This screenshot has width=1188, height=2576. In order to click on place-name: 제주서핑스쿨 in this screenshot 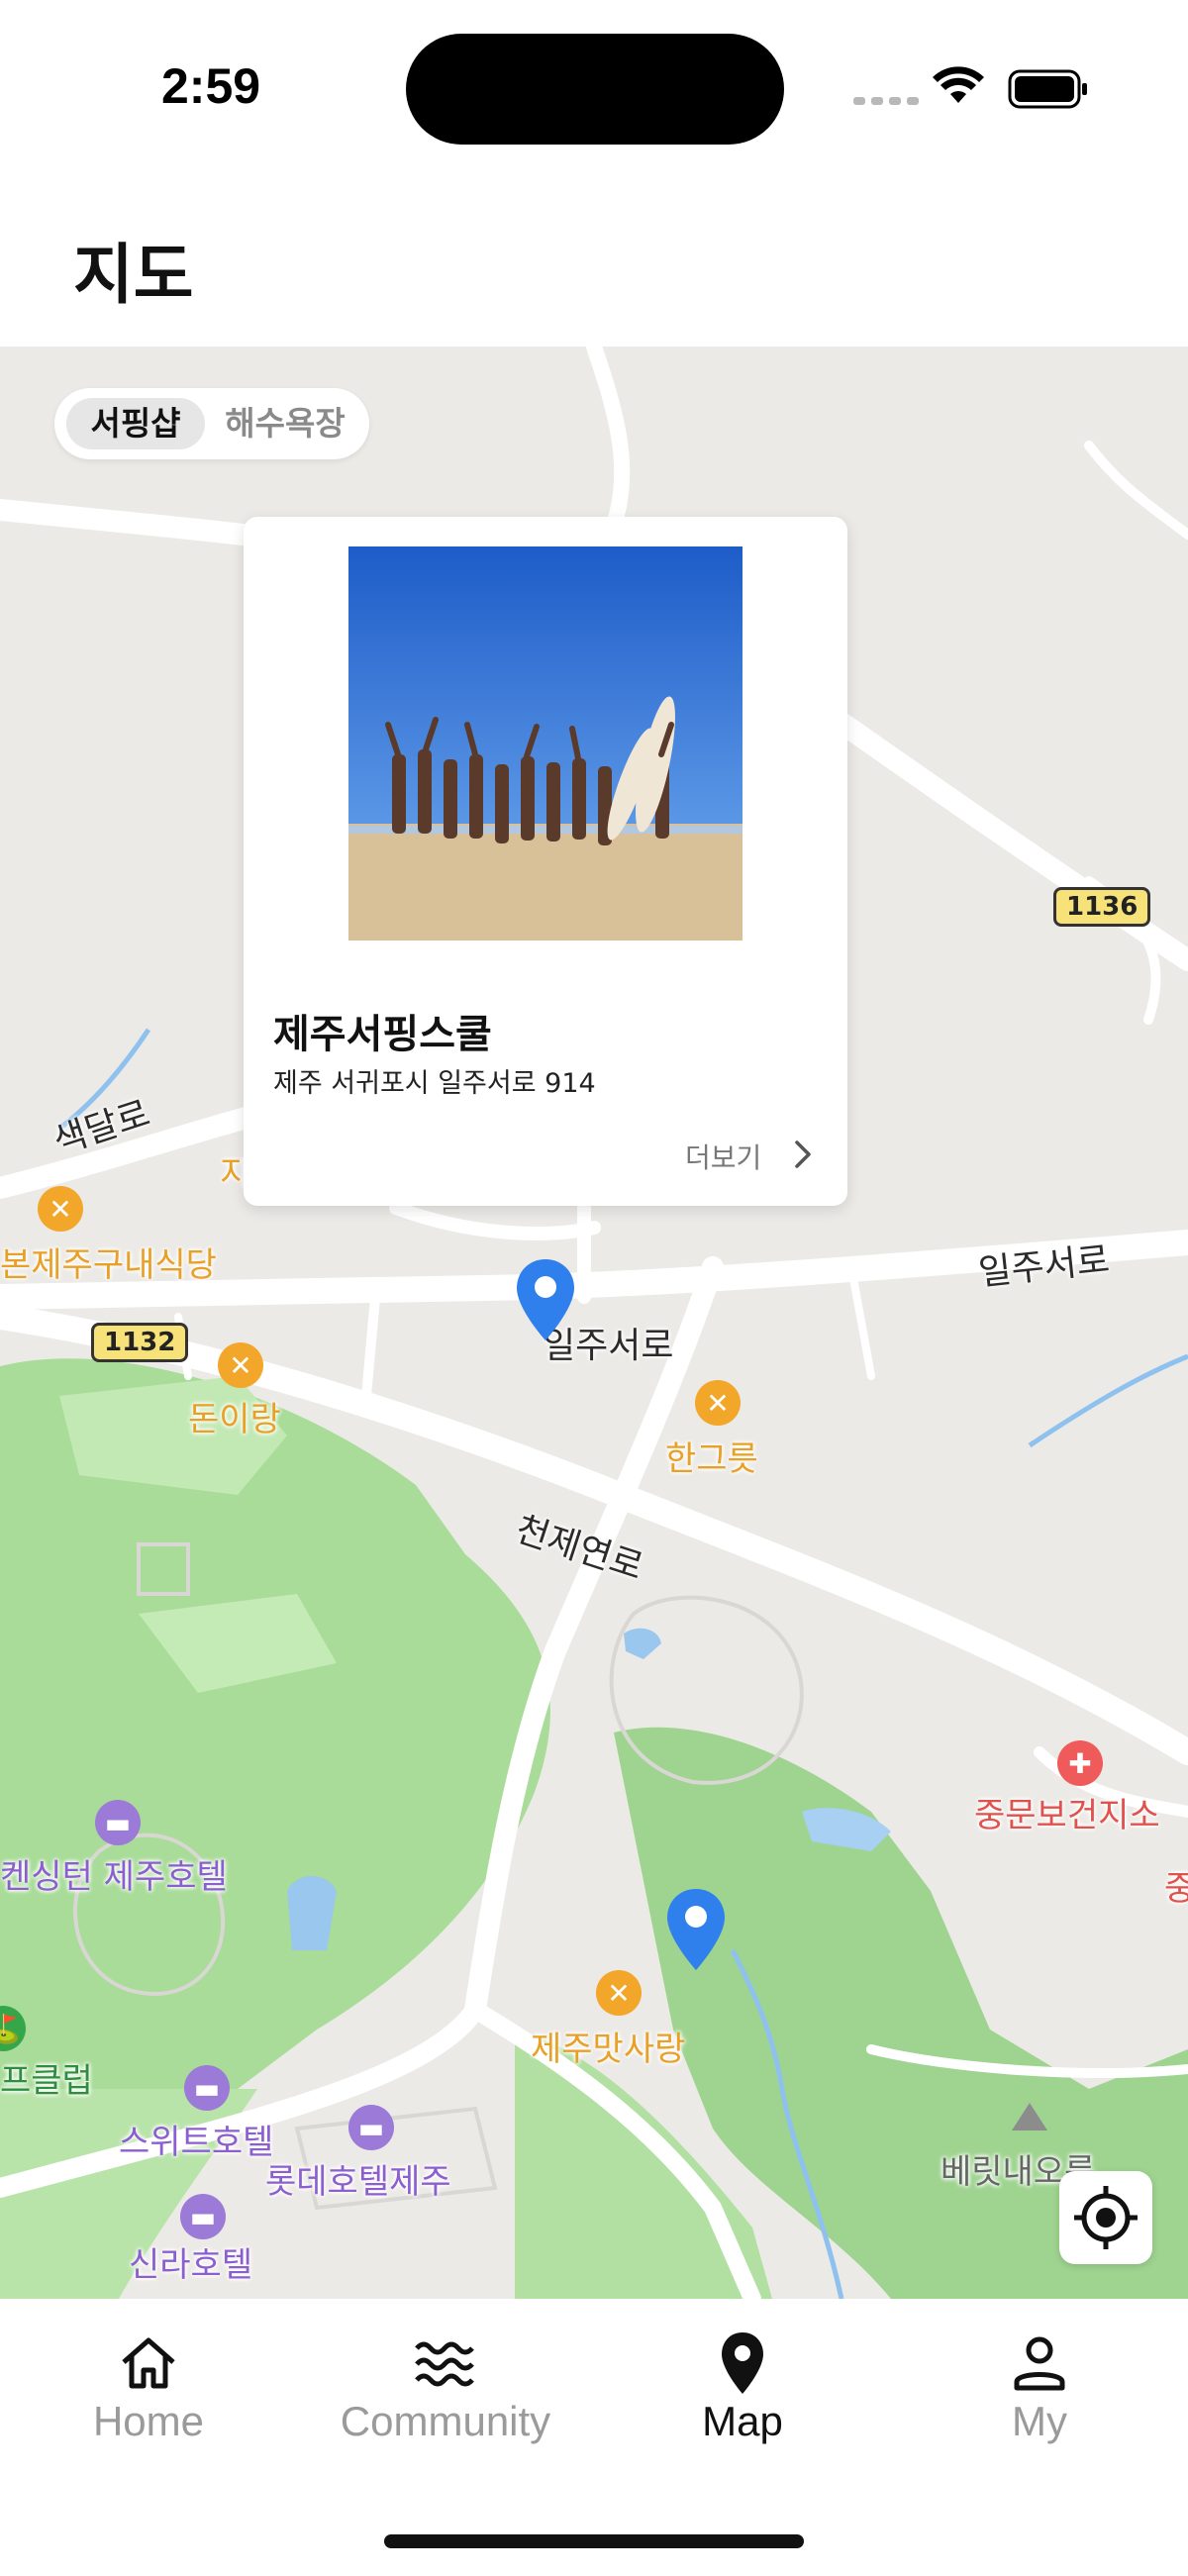, I will do `click(382, 1034)`.